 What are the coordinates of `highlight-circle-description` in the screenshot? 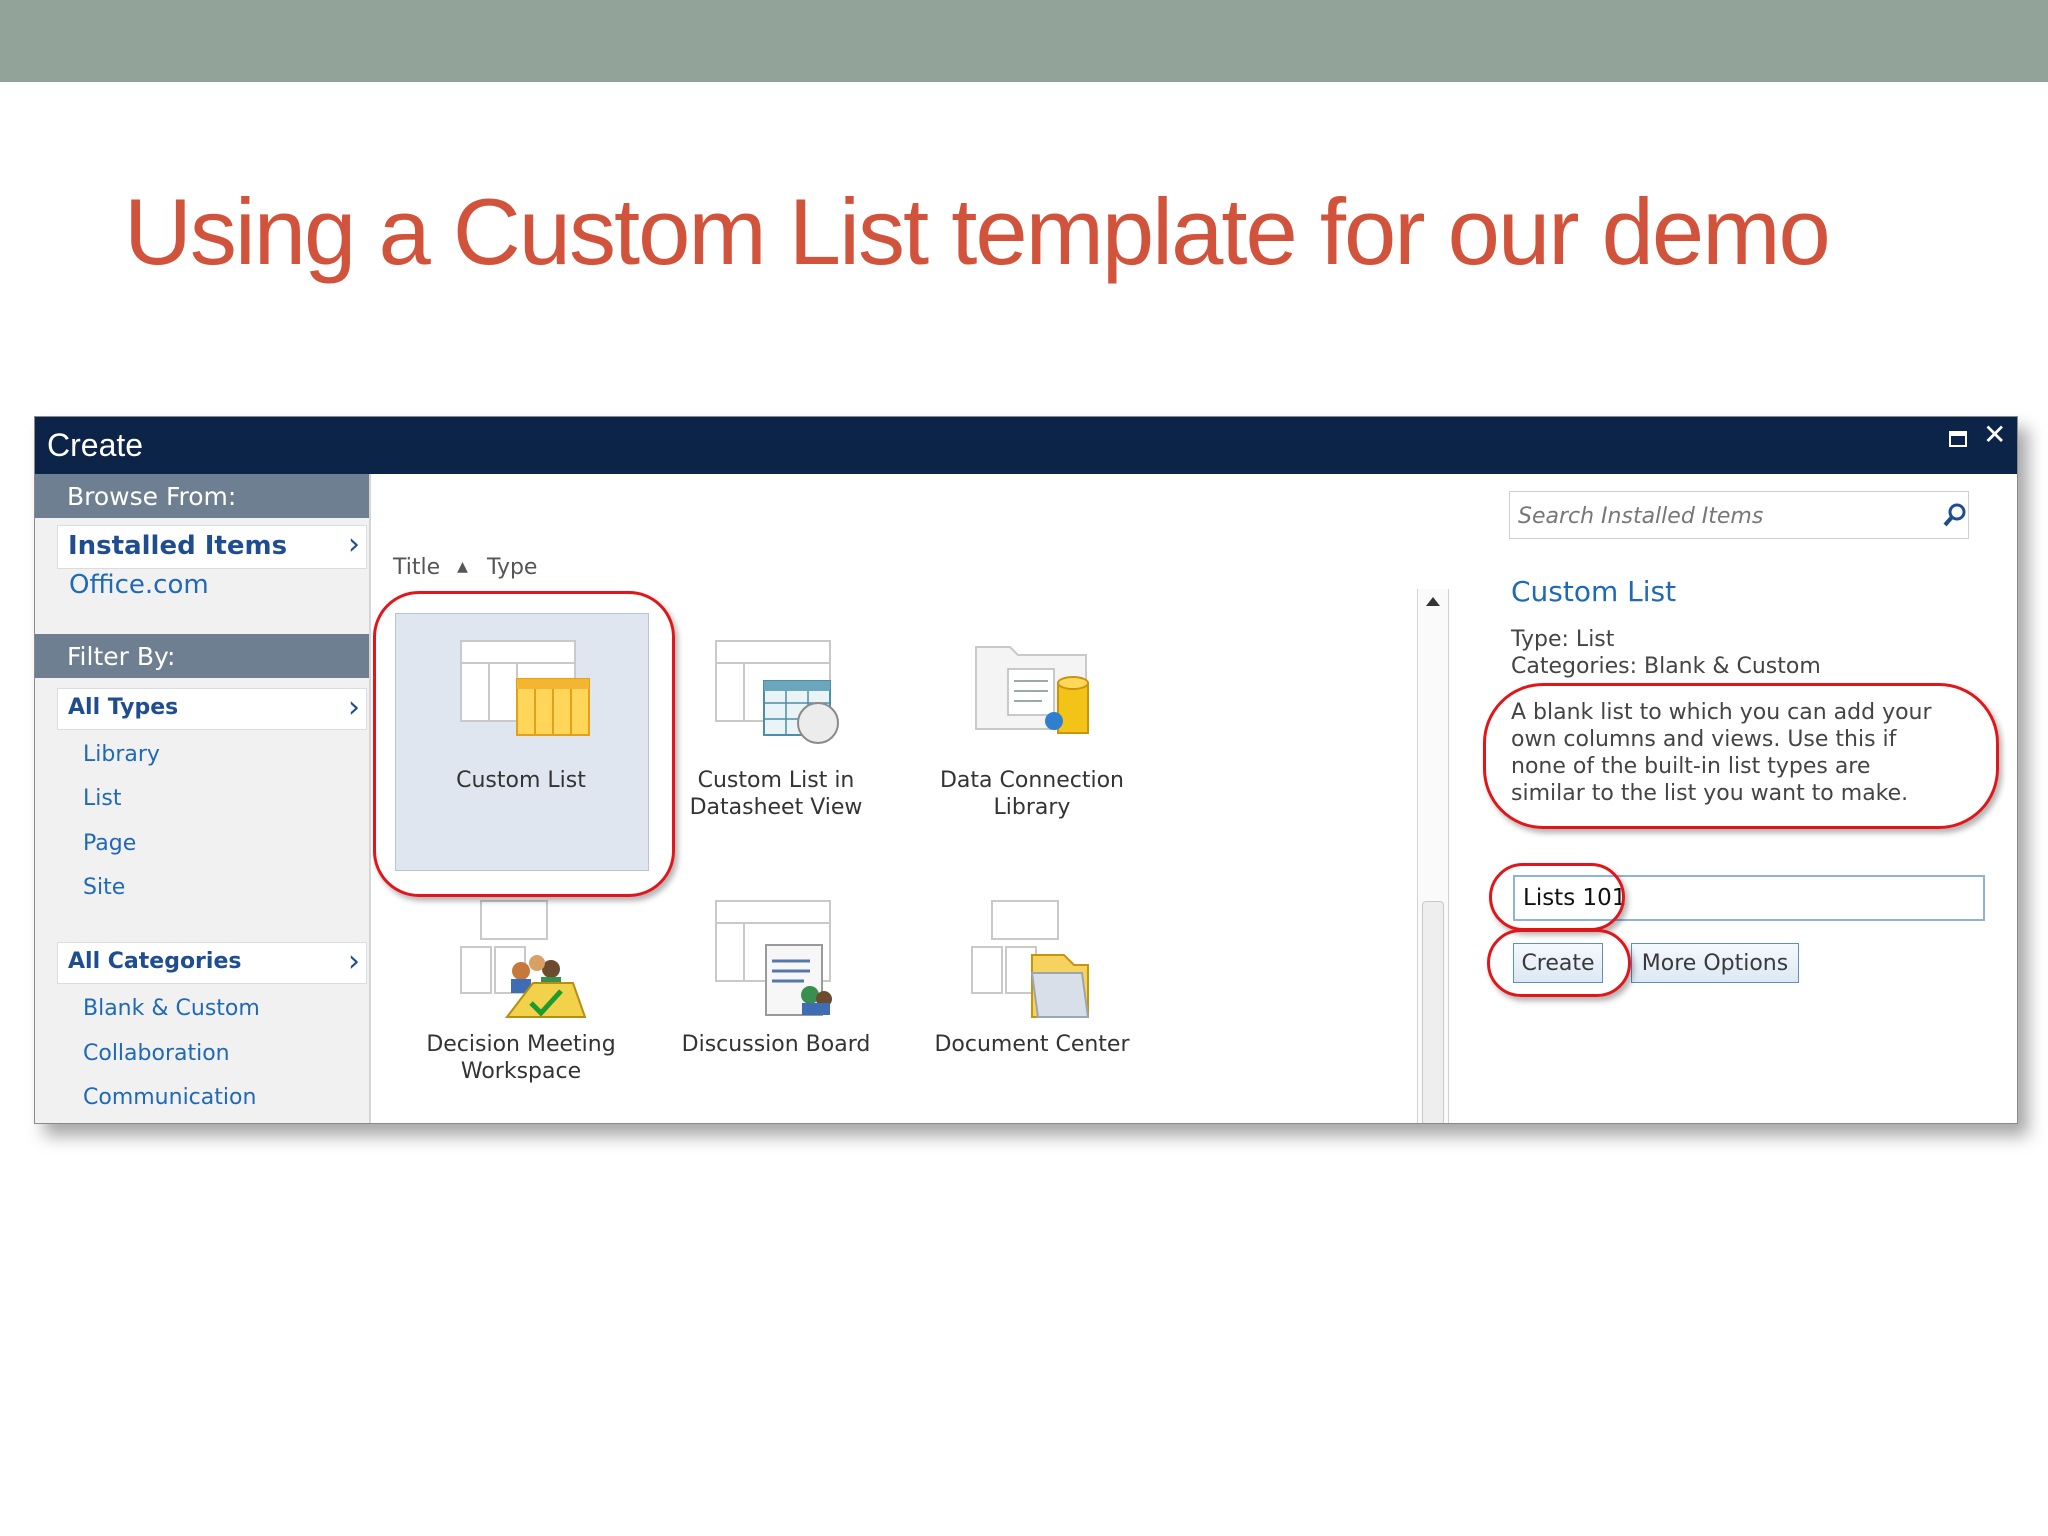 It's located at (1741, 756).